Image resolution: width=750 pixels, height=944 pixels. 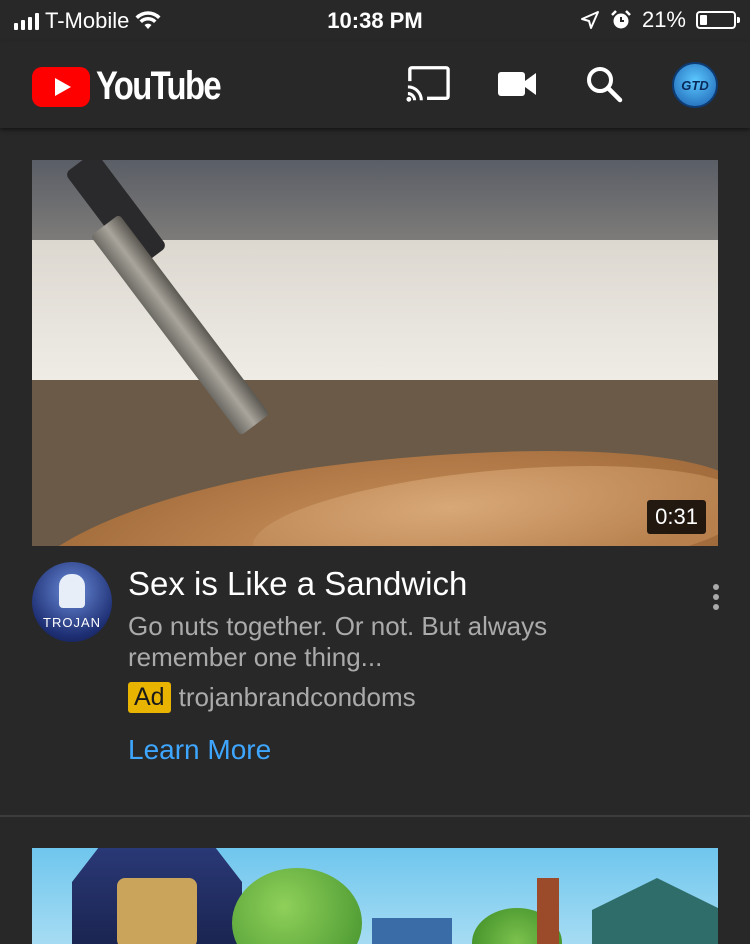 I want to click on channel-avatar-text: TROJAN, so click(x=72, y=622).